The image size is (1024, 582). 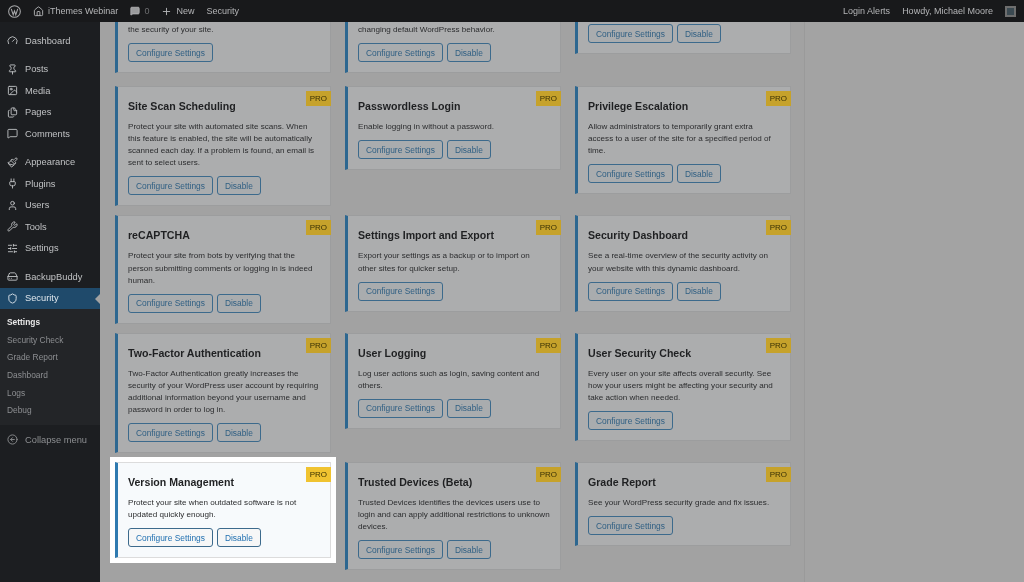 I want to click on card-description: Enable logging in without a password., so click(x=426, y=127).